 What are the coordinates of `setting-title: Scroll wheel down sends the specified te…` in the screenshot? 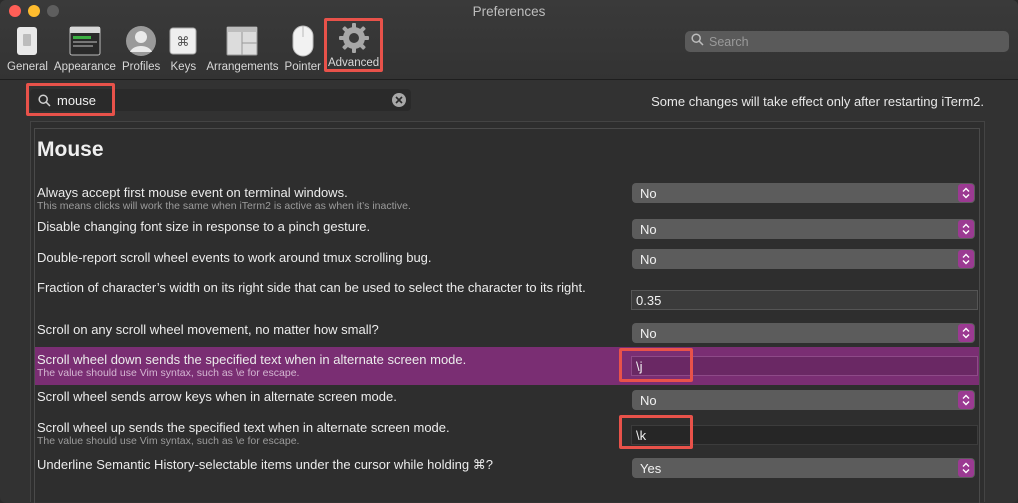 It's located at (252, 359).